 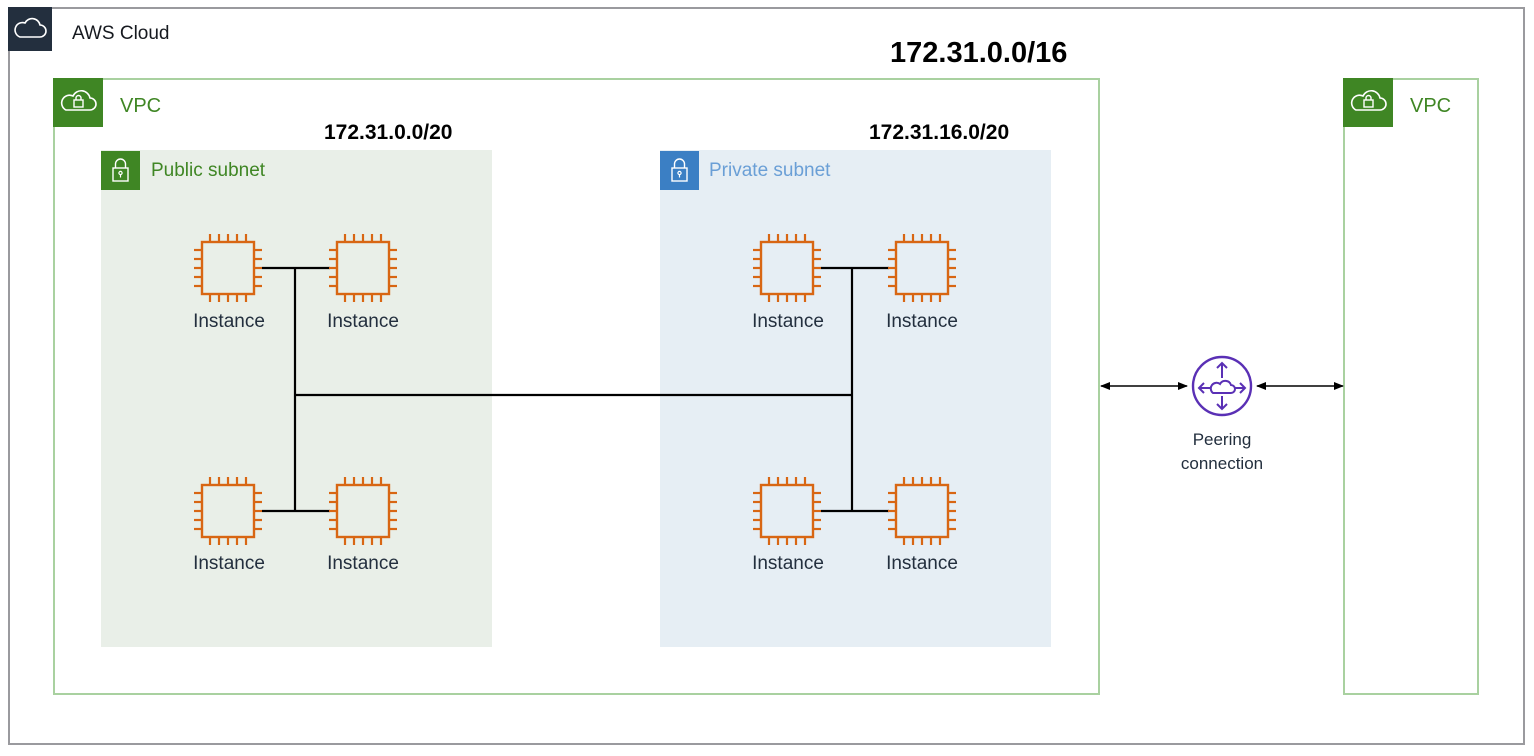 I want to click on peering-label-line1: Peering, so click(x=1222, y=439).